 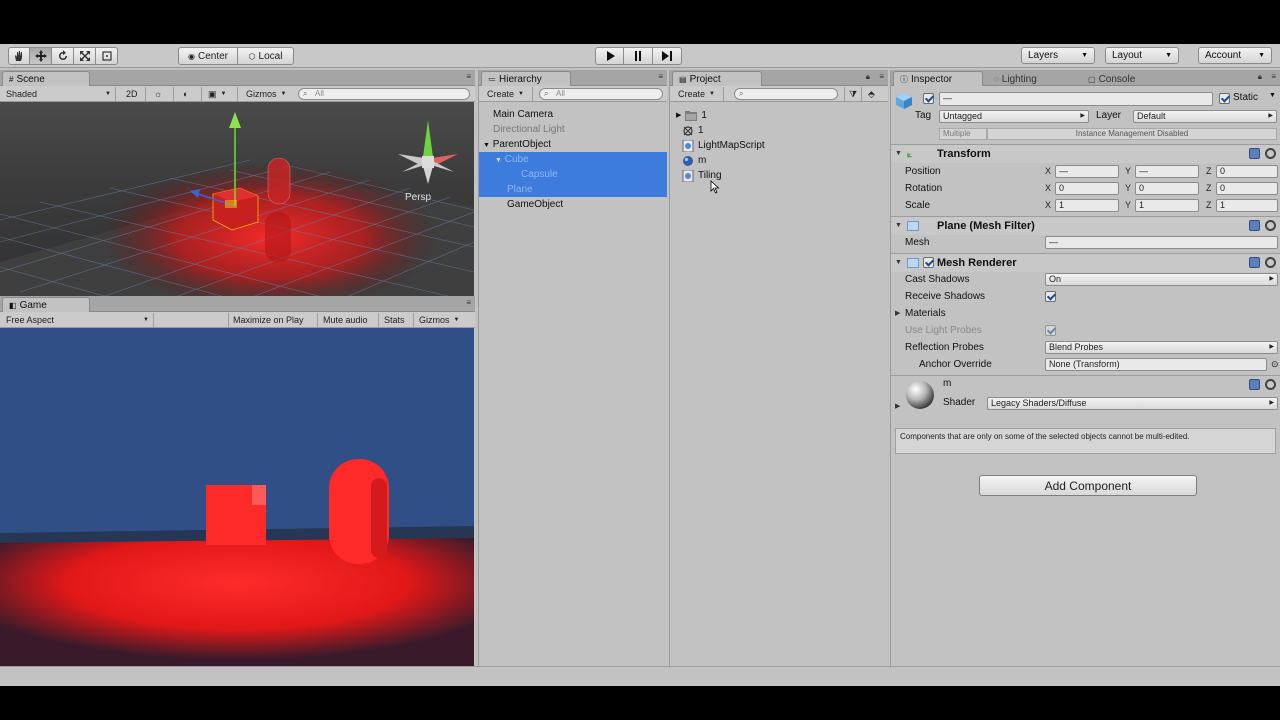 I want to click on rotation-z-field: 0, so click(x=1247, y=188).